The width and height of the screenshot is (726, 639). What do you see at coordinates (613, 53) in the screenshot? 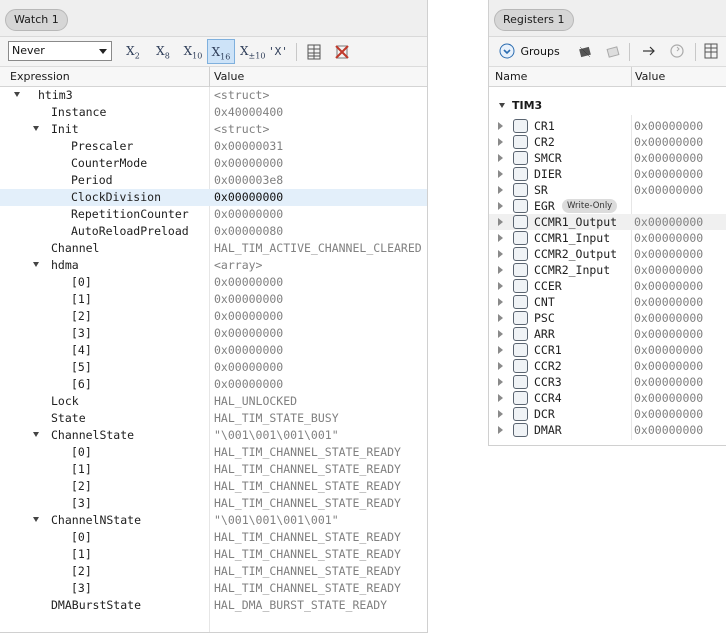
I see `chip-alt-button` at bounding box center [613, 53].